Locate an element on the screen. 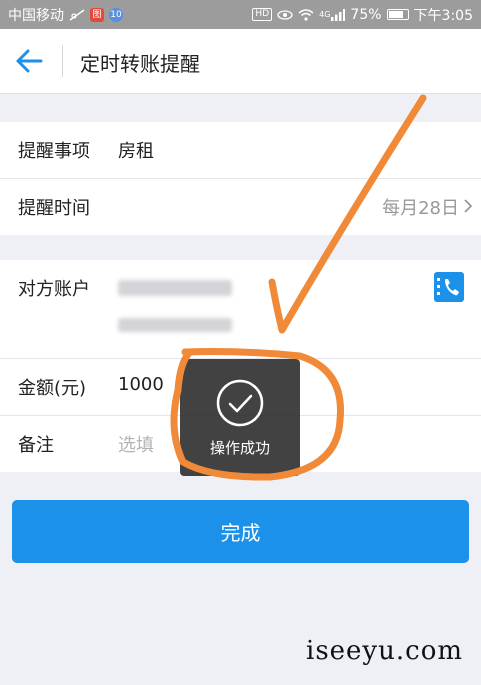 The width and height of the screenshot is (481, 685). note-input: 选填 is located at coordinates (136, 444).